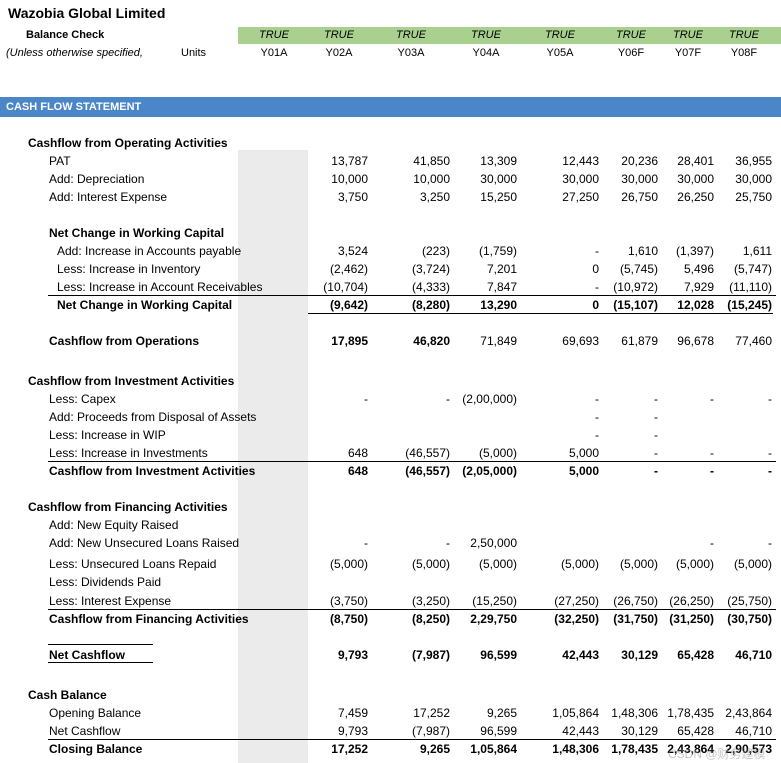 The height and width of the screenshot is (763, 781). I want to click on value-cell: (26,250), so click(691, 601).